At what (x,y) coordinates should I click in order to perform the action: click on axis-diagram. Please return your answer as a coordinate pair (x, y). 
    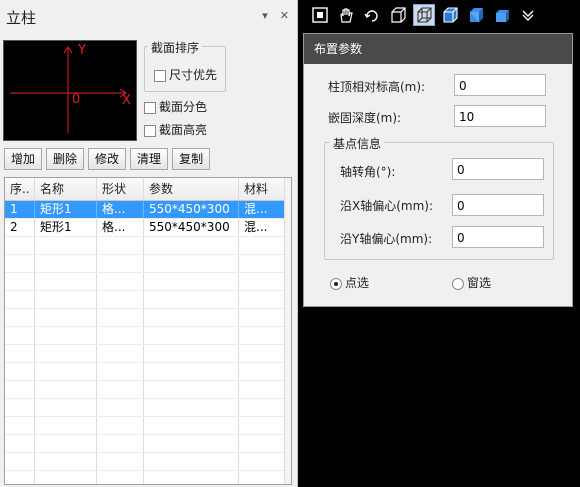
    Looking at the image, I should click on (68, 89).